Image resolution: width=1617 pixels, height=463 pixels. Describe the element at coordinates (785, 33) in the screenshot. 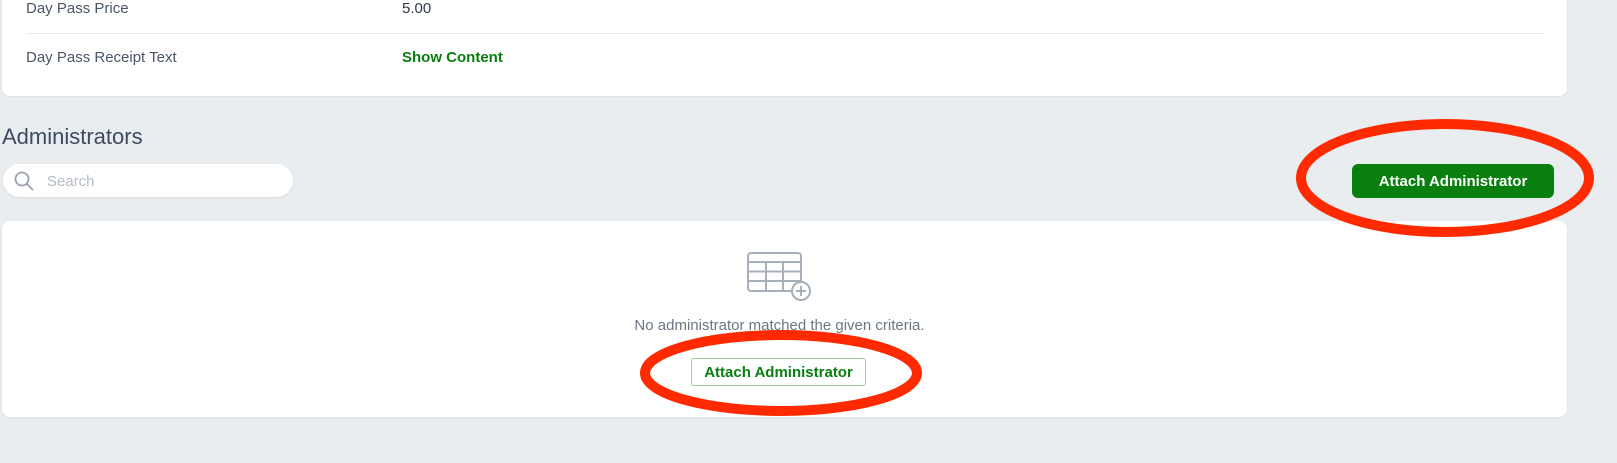

I see `row-divider` at that location.